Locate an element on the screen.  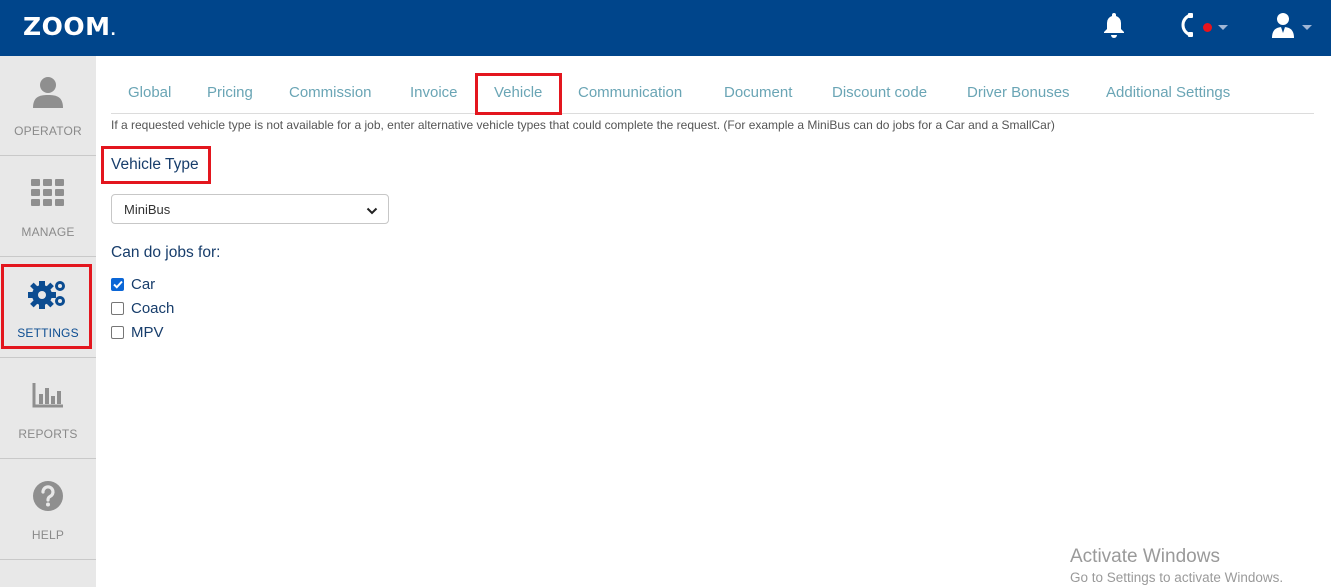
phone-icon is located at coordinates (1187, 27).